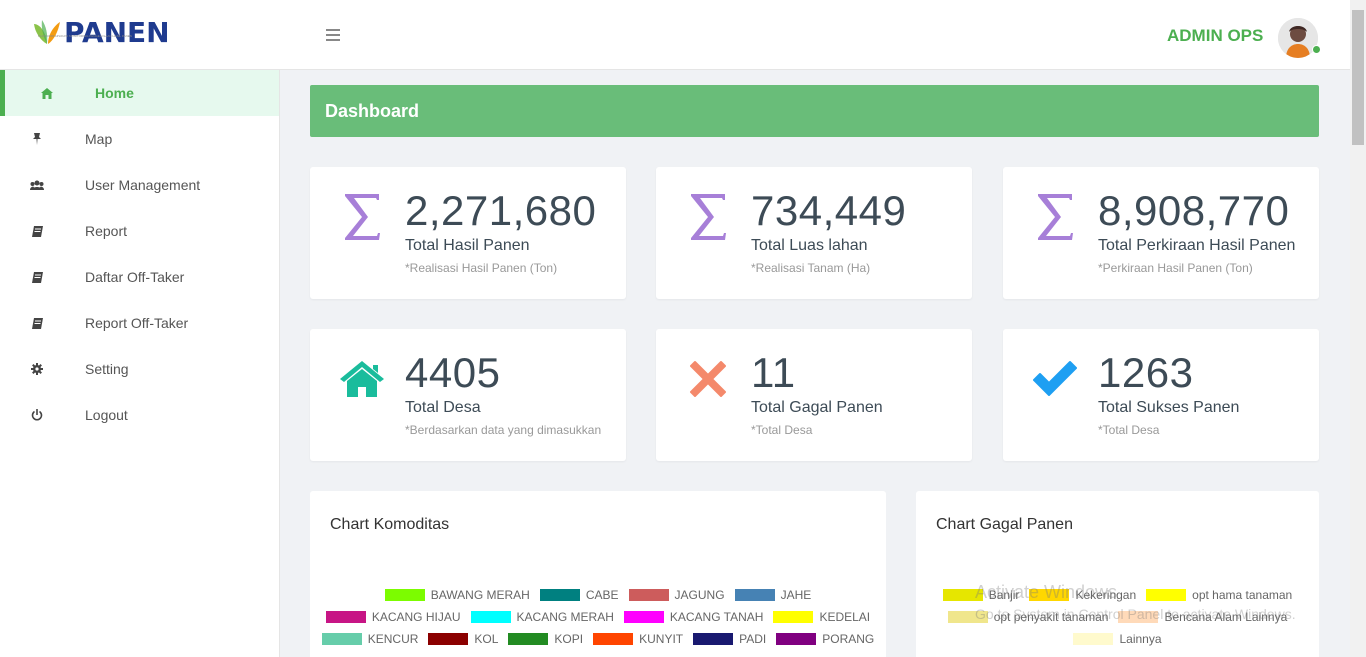 The width and height of the screenshot is (1366, 657). Describe the element at coordinates (1175, 268) in the screenshot. I see `card-subtitle: *Perkiraan Hasil Panen (Ton)` at that location.